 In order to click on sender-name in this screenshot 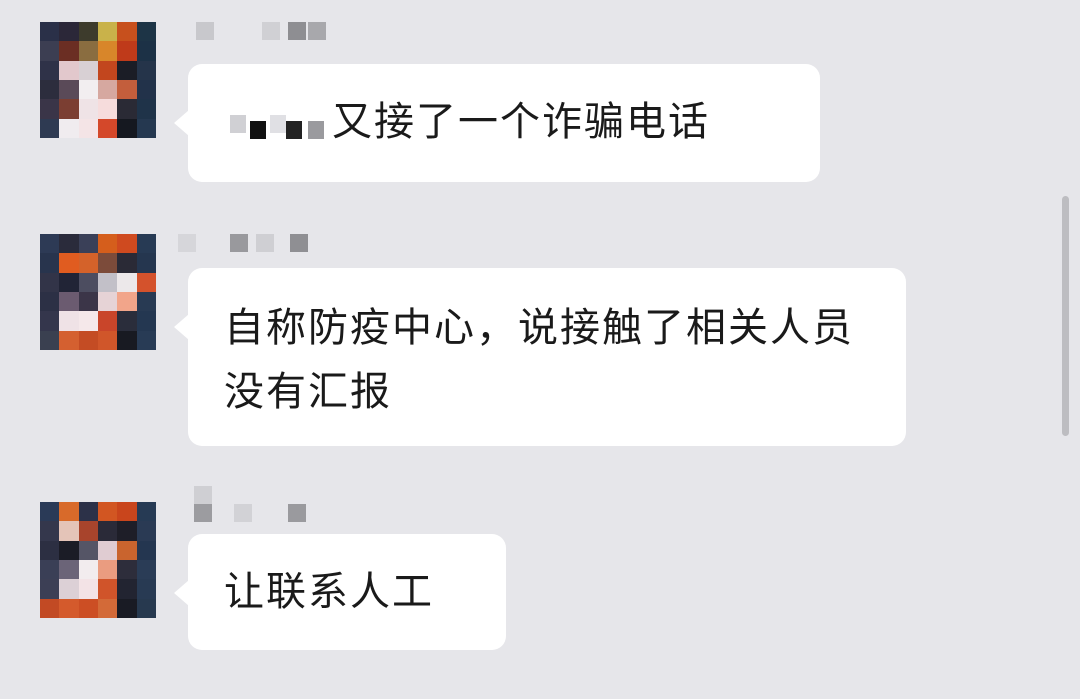, I will do `click(258, 504)`.